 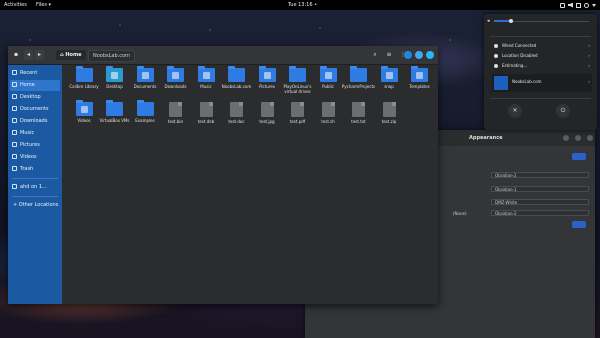 I want to click on file-label: test.jpg, so click(x=267, y=121).